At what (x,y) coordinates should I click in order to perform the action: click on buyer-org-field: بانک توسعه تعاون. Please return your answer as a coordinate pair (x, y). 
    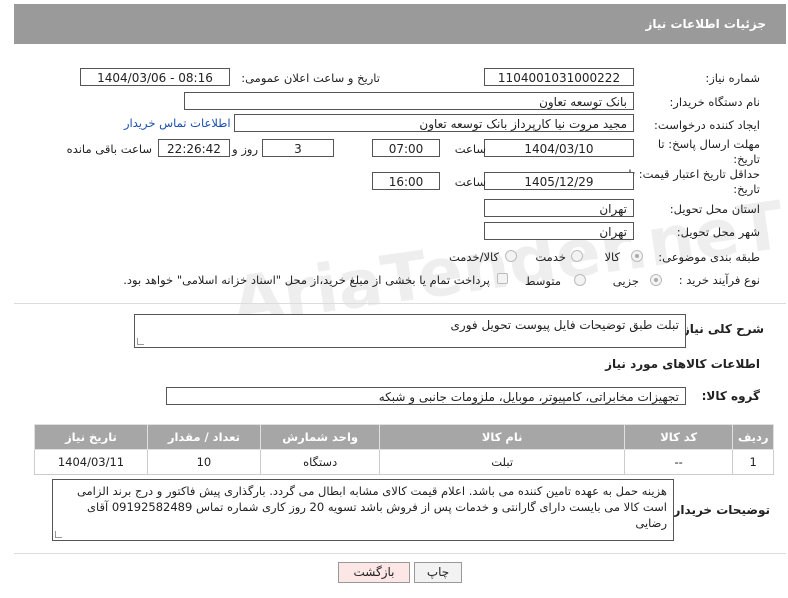
    Looking at the image, I should click on (409, 101).